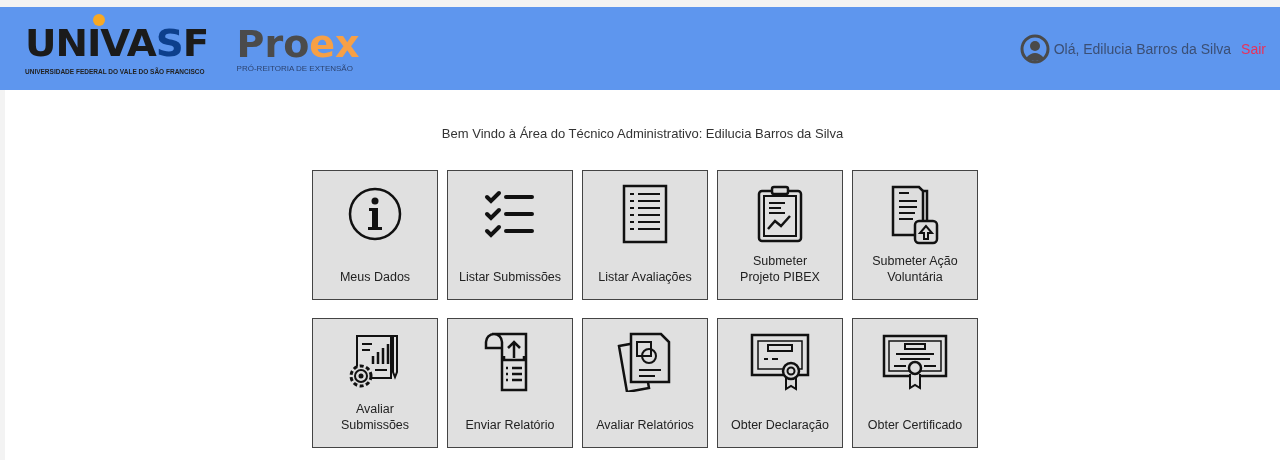 This screenshot has height=460, width=1280. What do you see at coordinates (117, 44) in the screenshot?
I see `logo-wordmark: UNIVASF` at bounding box center [117, 44].